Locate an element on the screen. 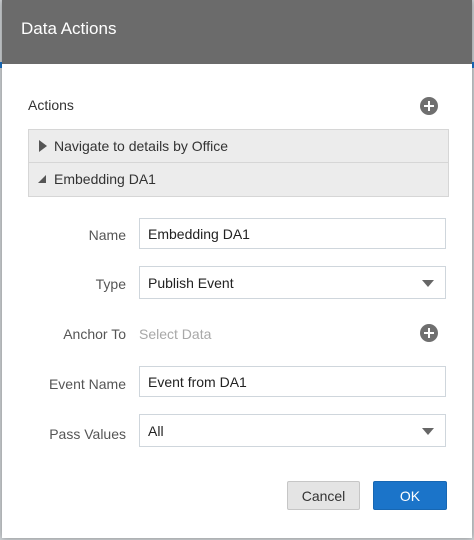 The width and height of the screenshot is (474, 540). type-select: Publish Event is located at coordinates (292, 282).